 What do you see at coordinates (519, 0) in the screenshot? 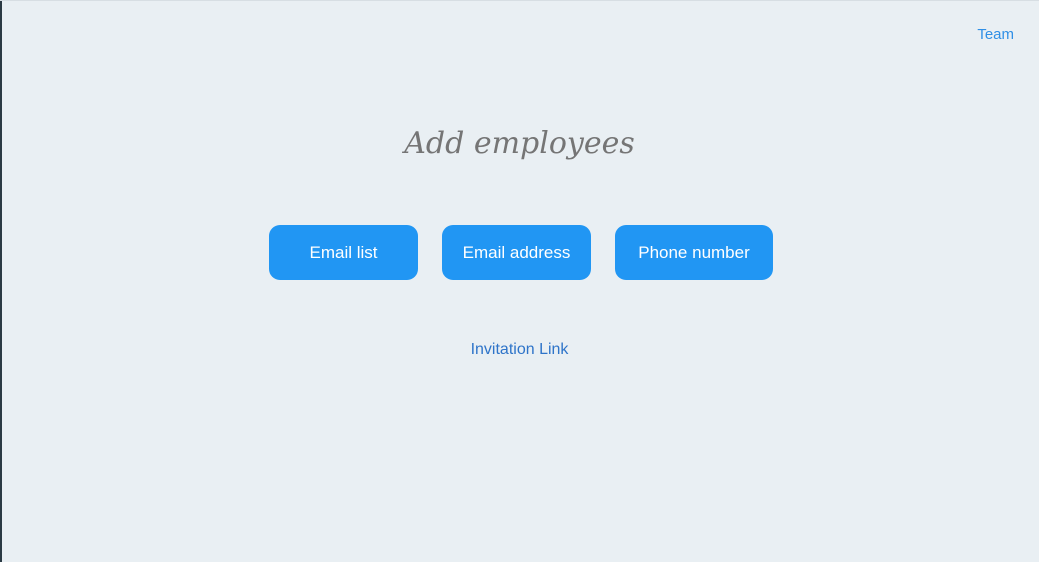
I see `window-top-edge` at bounding box center [519, 0].